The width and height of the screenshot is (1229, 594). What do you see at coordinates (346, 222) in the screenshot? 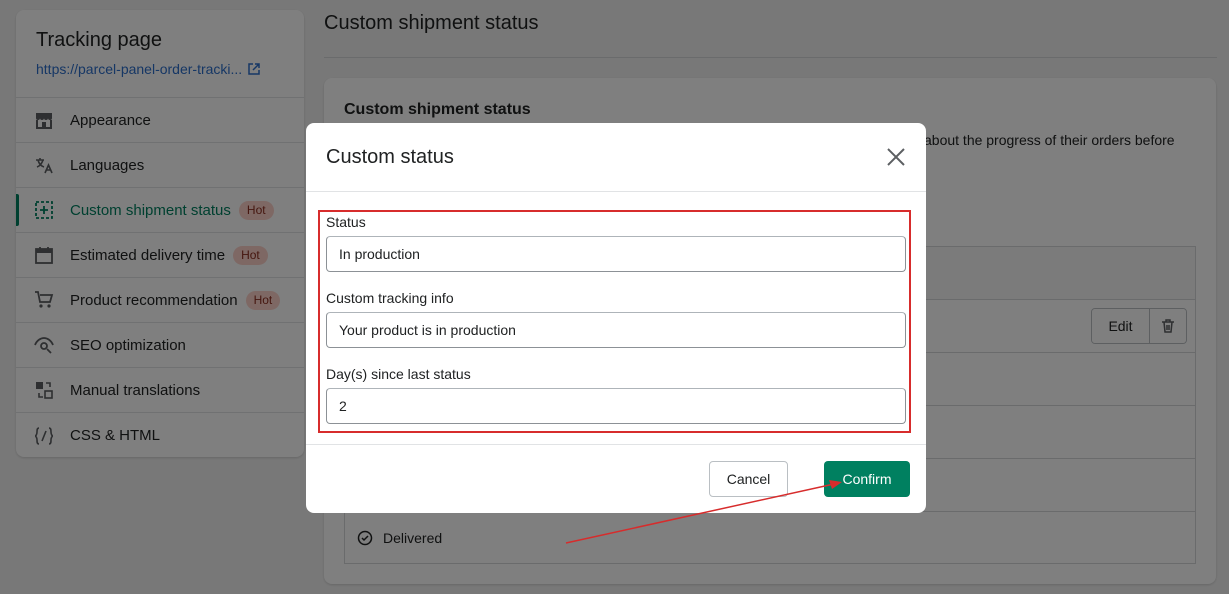
I see `status-label: Status` at bounding box center [346, 222].